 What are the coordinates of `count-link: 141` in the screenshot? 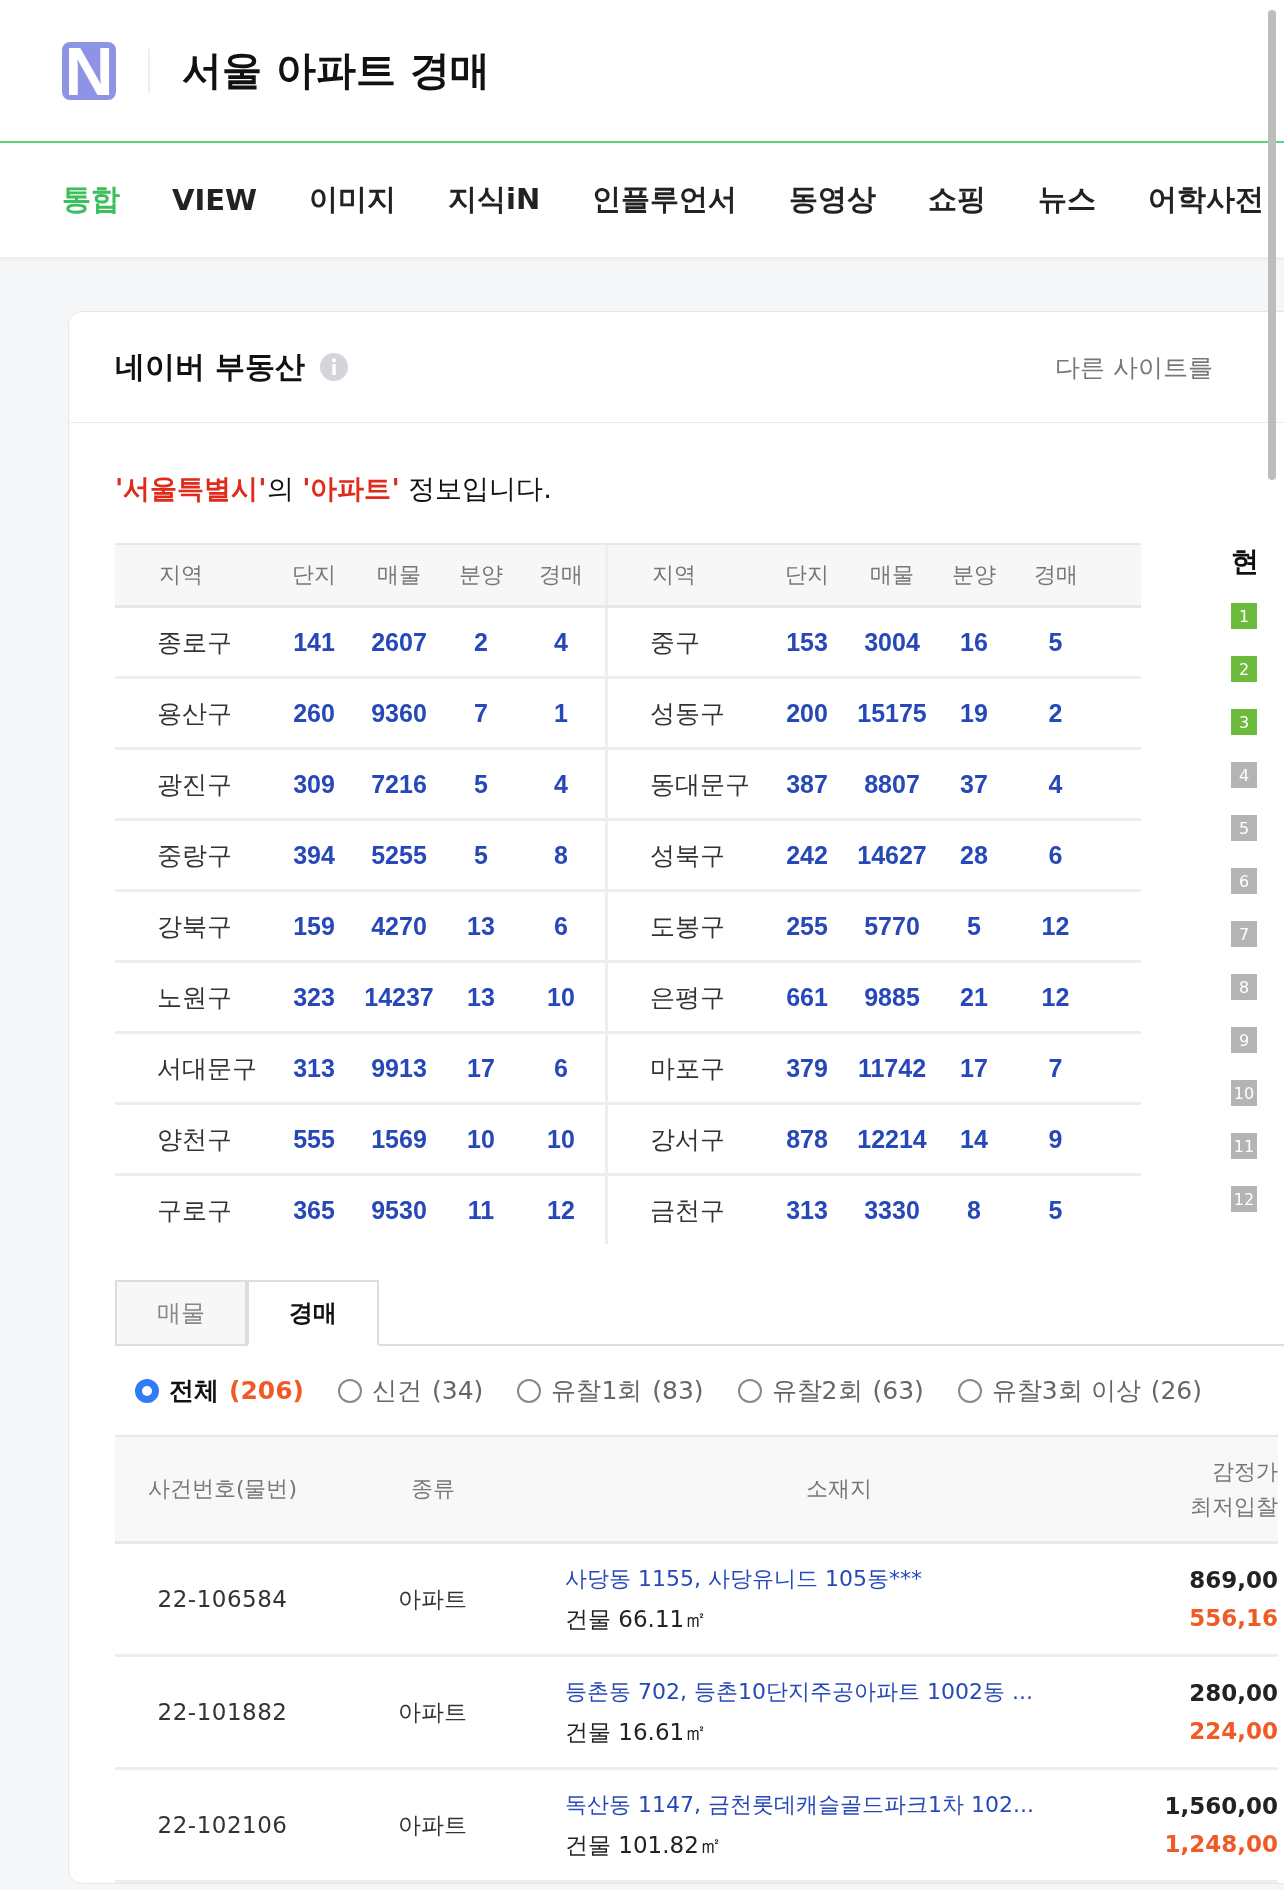 It's located at (314, 642).